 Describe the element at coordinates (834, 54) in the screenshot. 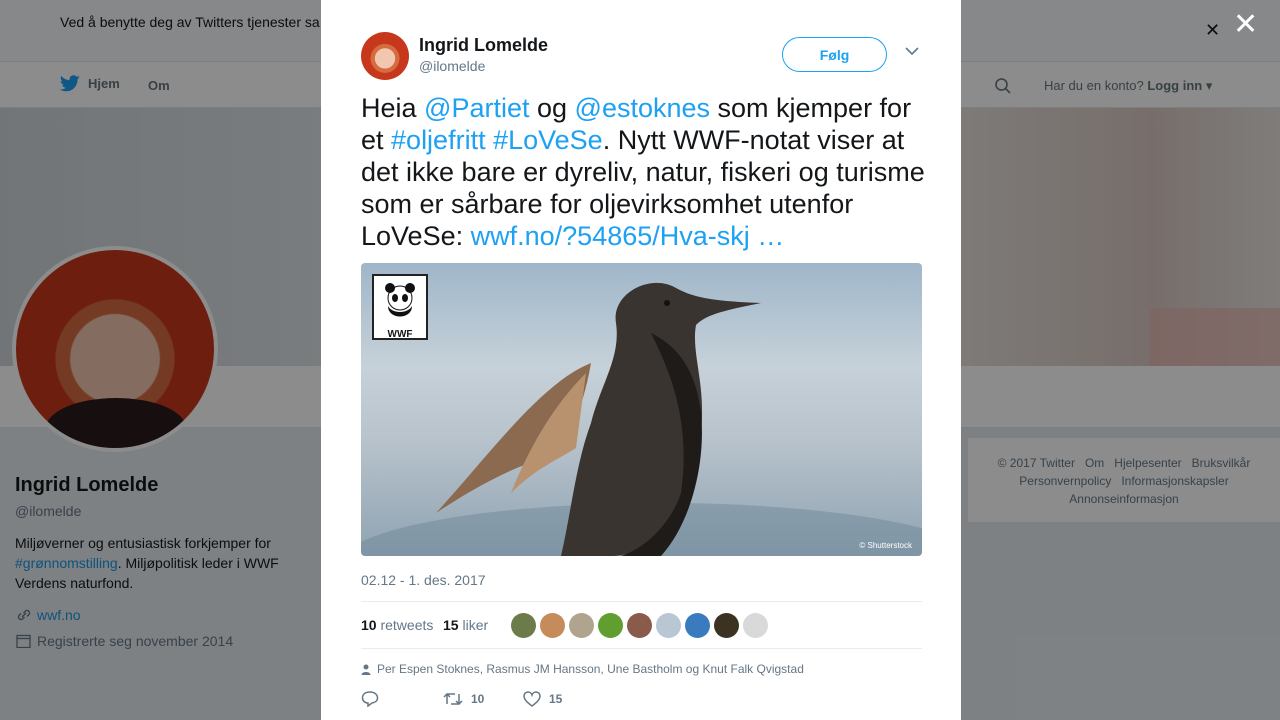

I see `follow-button: Følg` at that location.